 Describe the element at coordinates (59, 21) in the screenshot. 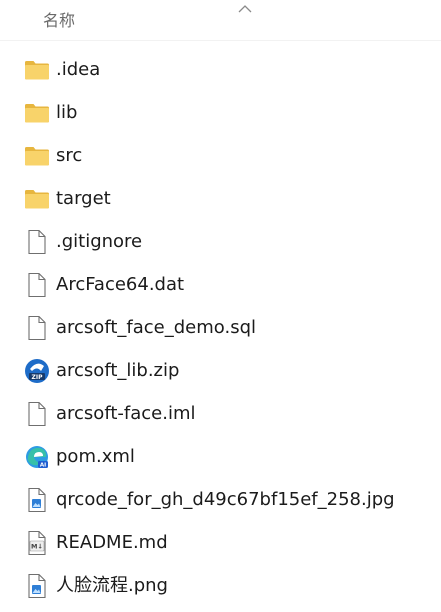

I see `name-column-header: 名称` at that location.